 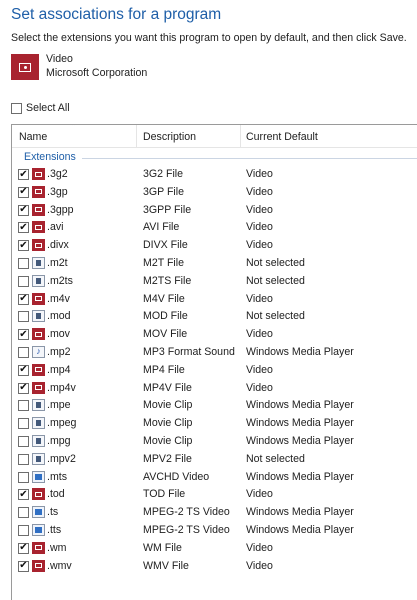 I want to click on extension-name: .ts, so click(x=53, y=512).